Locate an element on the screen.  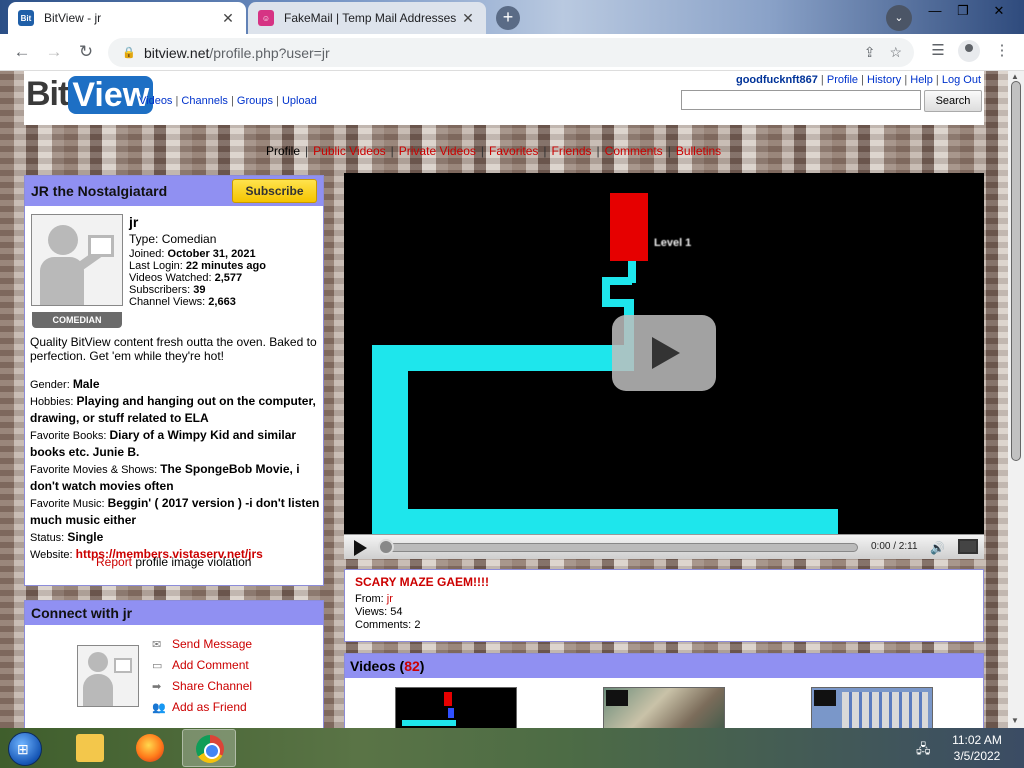
new-tab-button: + is located at coordinates (508, 18).